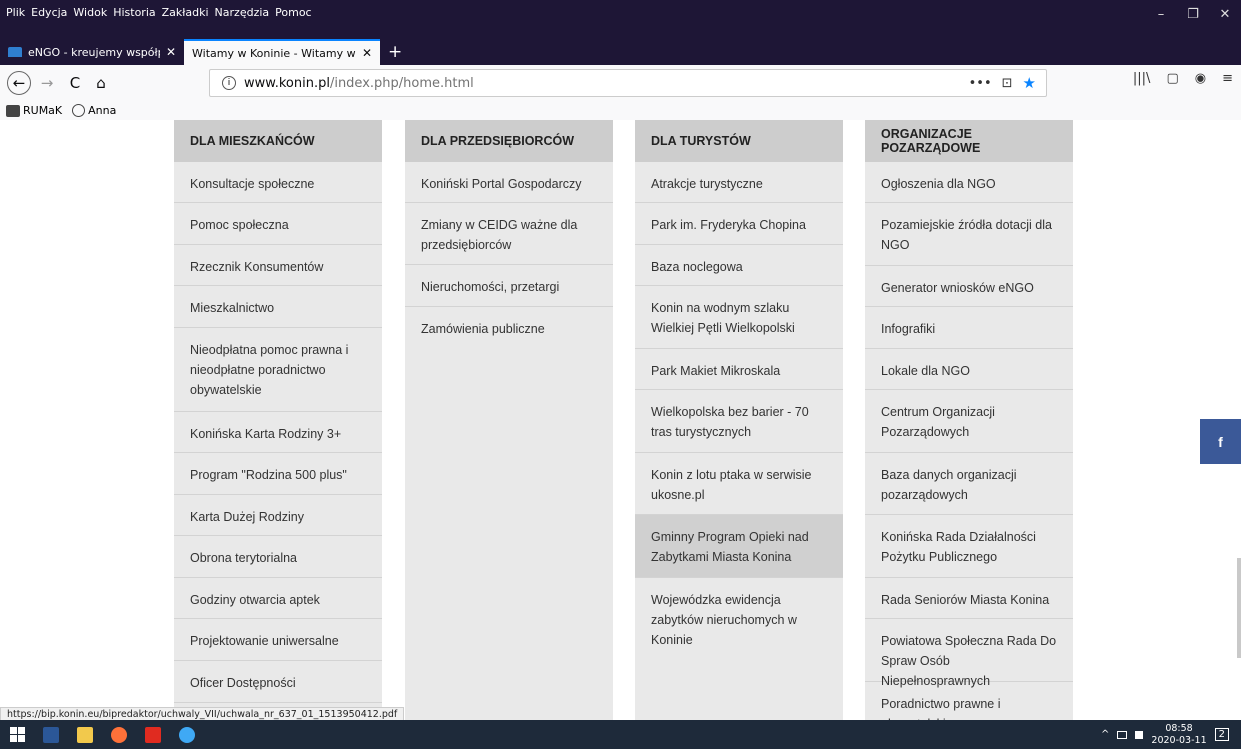 This screenshot has width=1241, height=749. I want to click on menu-link: Atrakcje turystyczne, so click(739, 182).